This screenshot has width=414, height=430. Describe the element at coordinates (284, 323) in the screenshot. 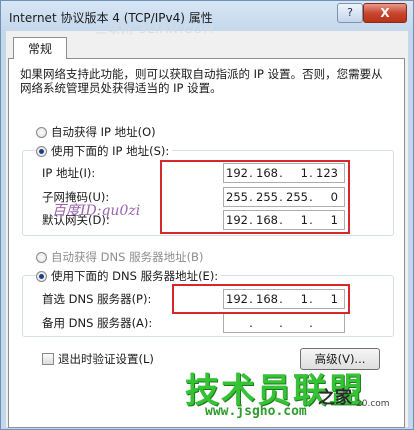

I see `alternate-dns-field: . . .` at that location.